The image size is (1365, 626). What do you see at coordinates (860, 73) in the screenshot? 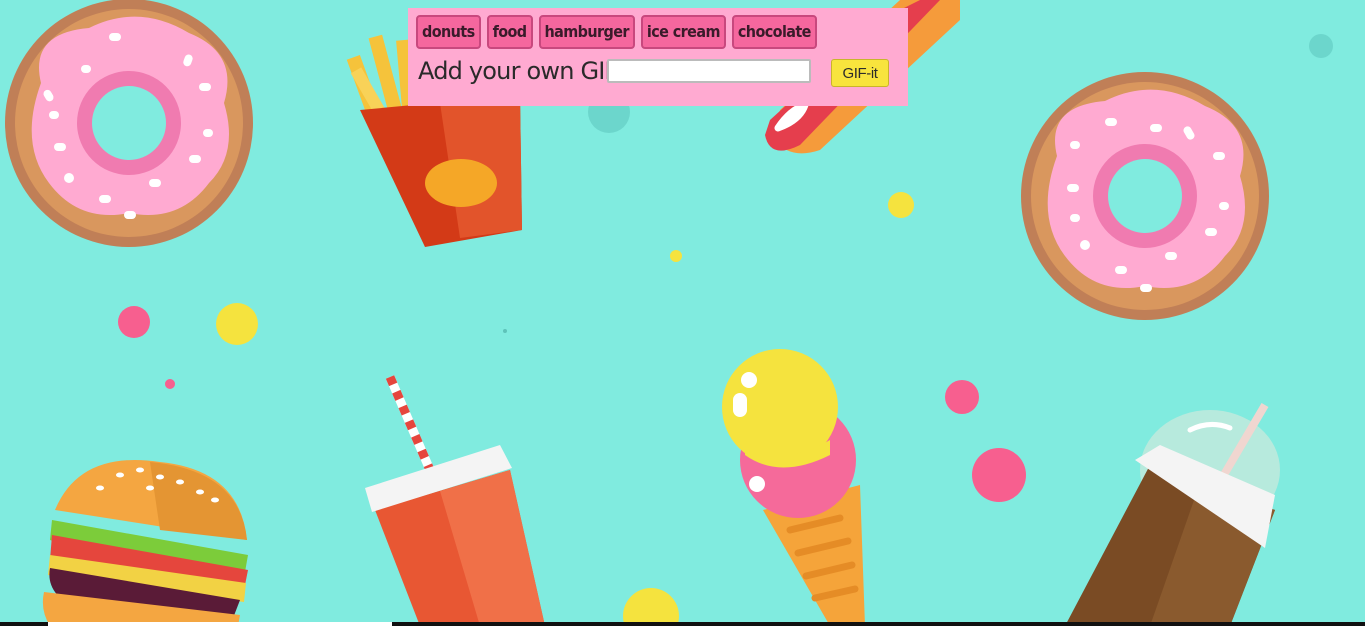
I see `gif-it-button: GIF-it` at bounding box center [860, 73].